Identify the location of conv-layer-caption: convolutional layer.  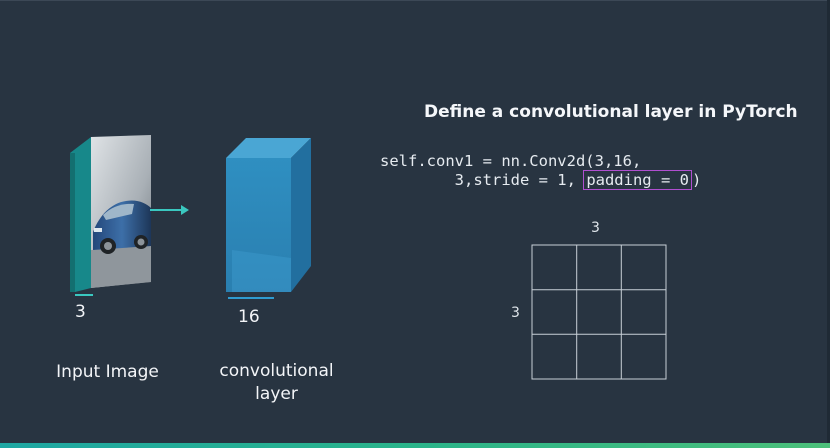
(276, 383).